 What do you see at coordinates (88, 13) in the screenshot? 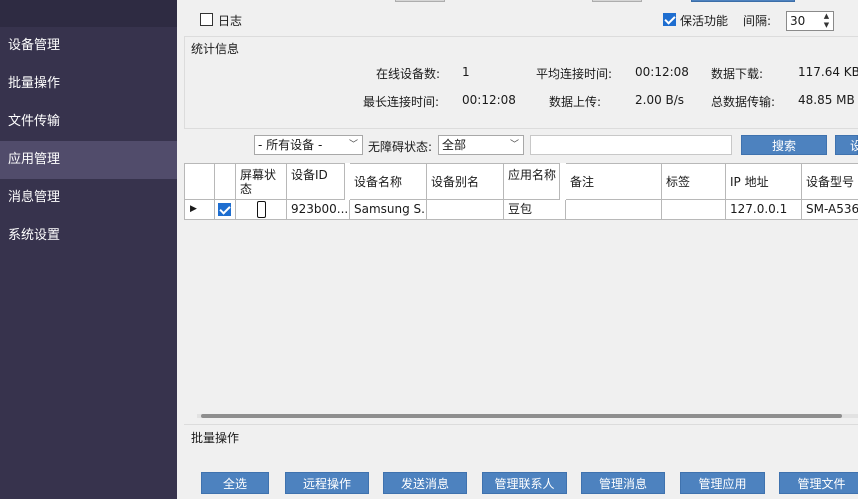
I see `sidebar-header-strip` at bounding box center [88, 13].